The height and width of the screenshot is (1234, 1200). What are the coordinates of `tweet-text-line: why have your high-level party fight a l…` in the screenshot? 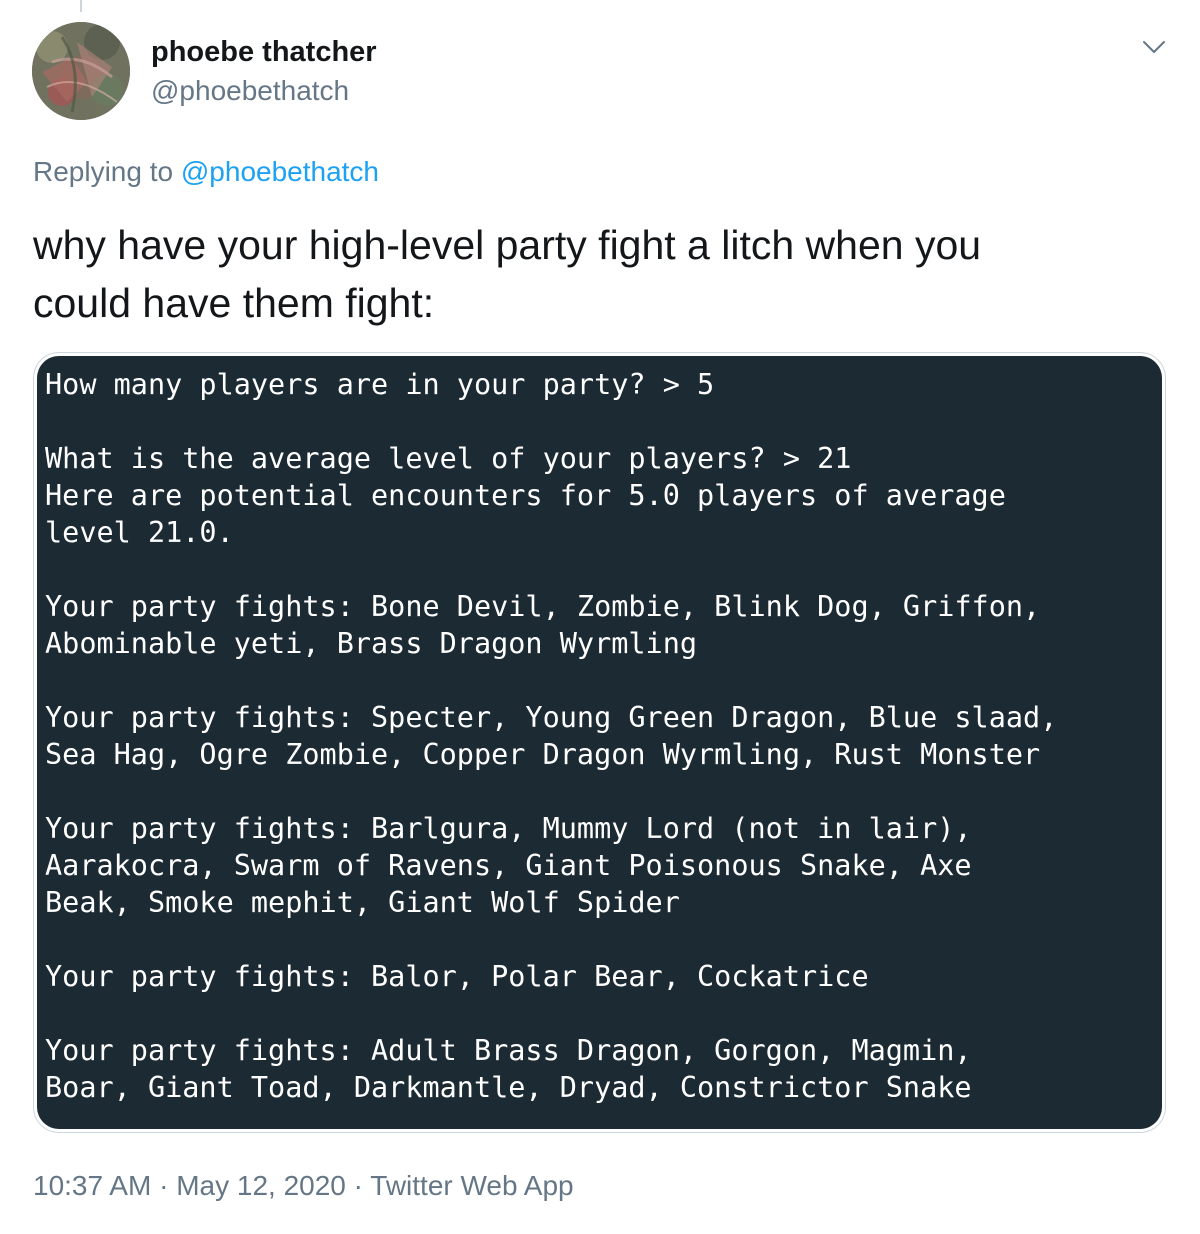 It's located at (507, 245).